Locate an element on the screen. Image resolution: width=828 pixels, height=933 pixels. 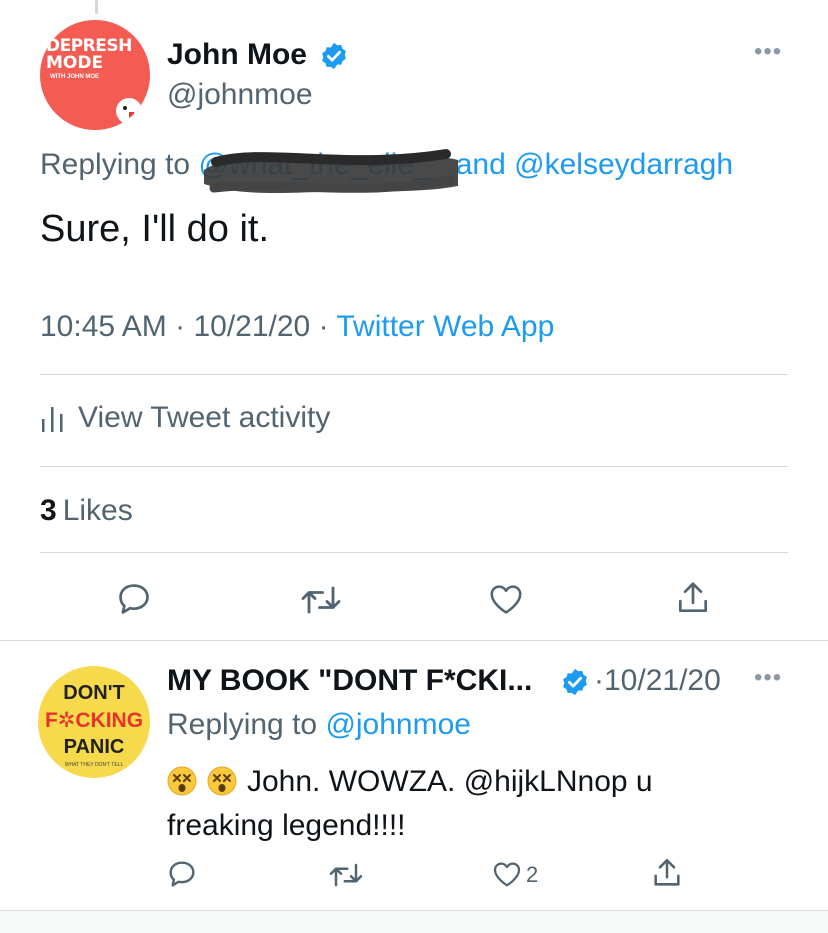
tweet-time: 10:45 AM is located at coordinates (103, 326).